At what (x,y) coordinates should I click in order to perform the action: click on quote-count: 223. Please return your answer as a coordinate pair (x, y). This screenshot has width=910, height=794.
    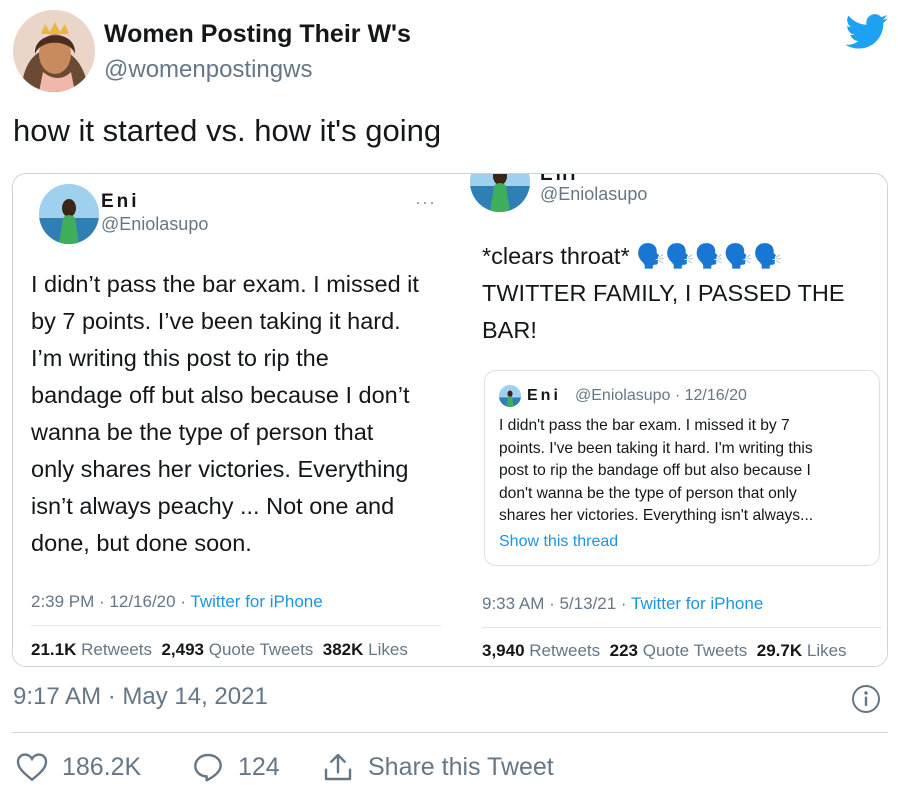
    Looking at the image, I should click on (623, 650).